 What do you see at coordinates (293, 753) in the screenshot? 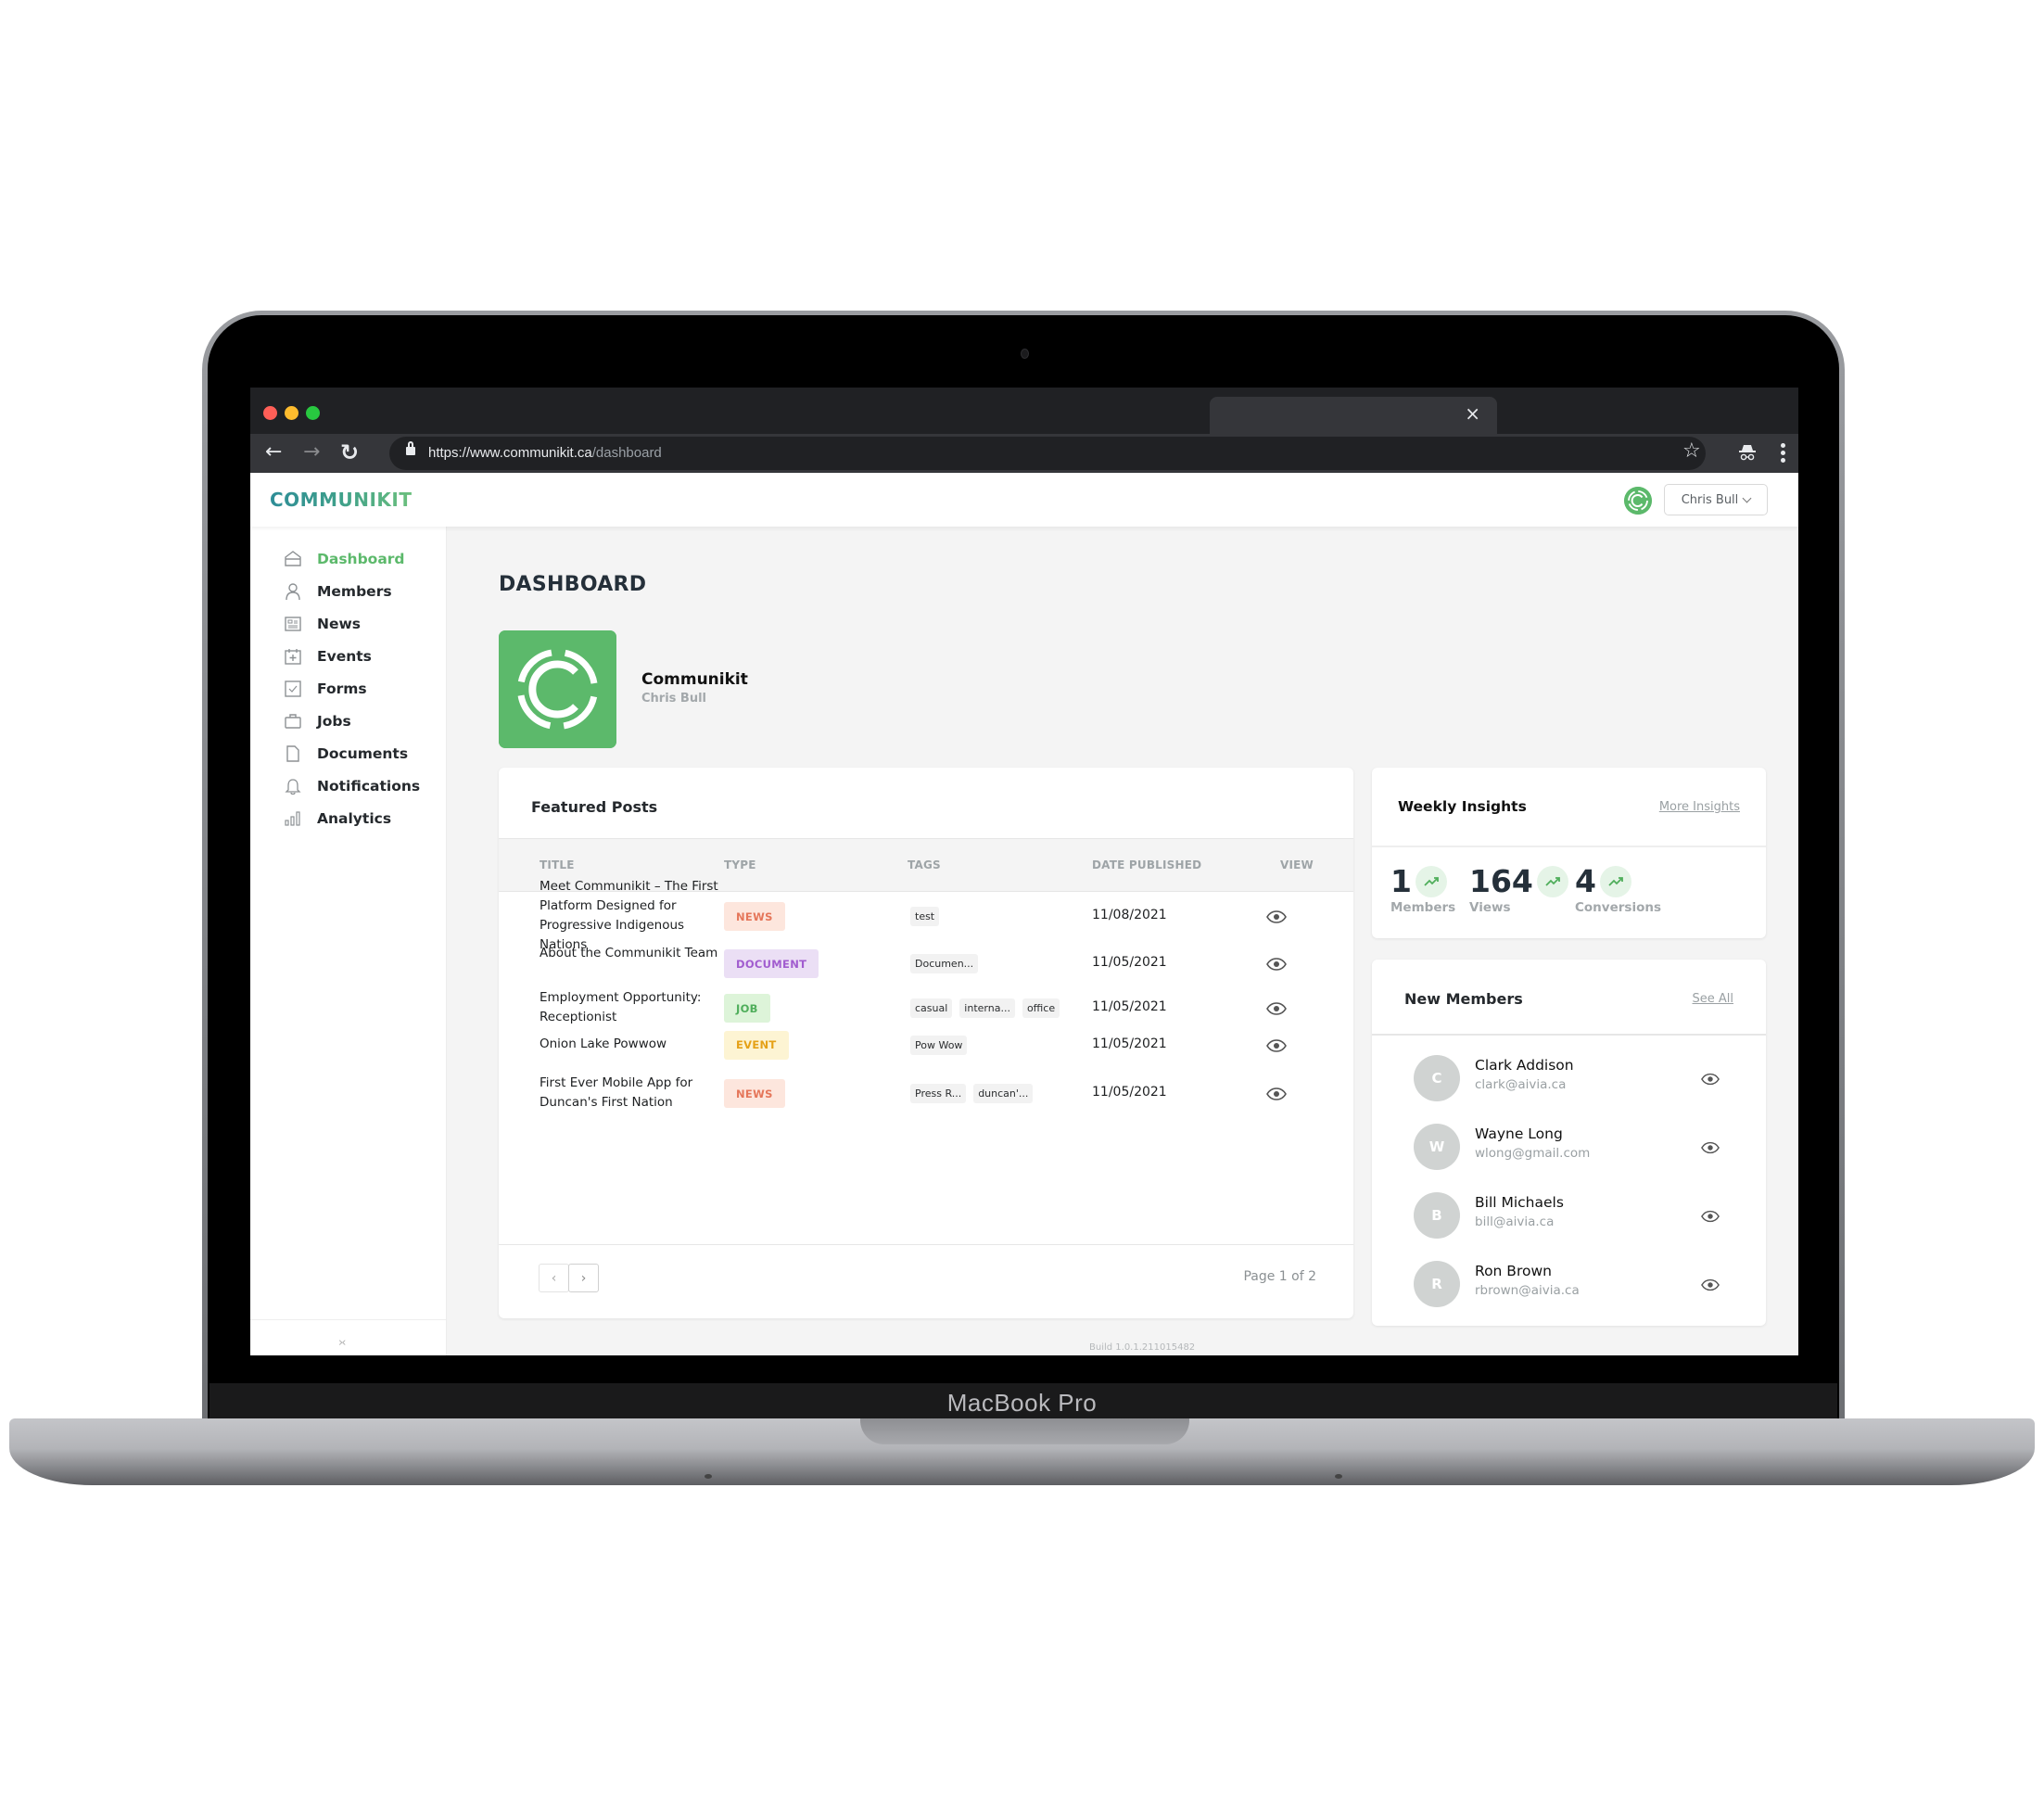
I see `document-icon` at bounding box center [293, 753].